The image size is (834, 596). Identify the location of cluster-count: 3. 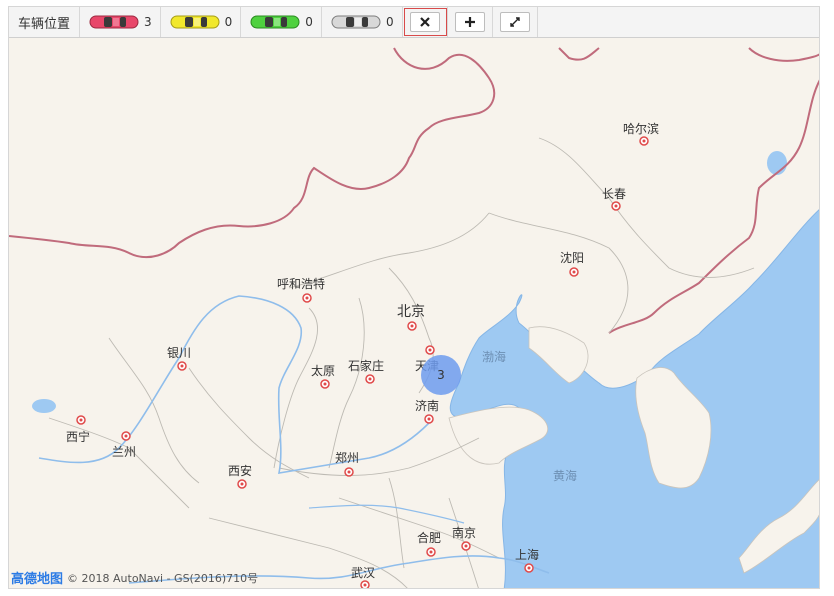
(441, 375).